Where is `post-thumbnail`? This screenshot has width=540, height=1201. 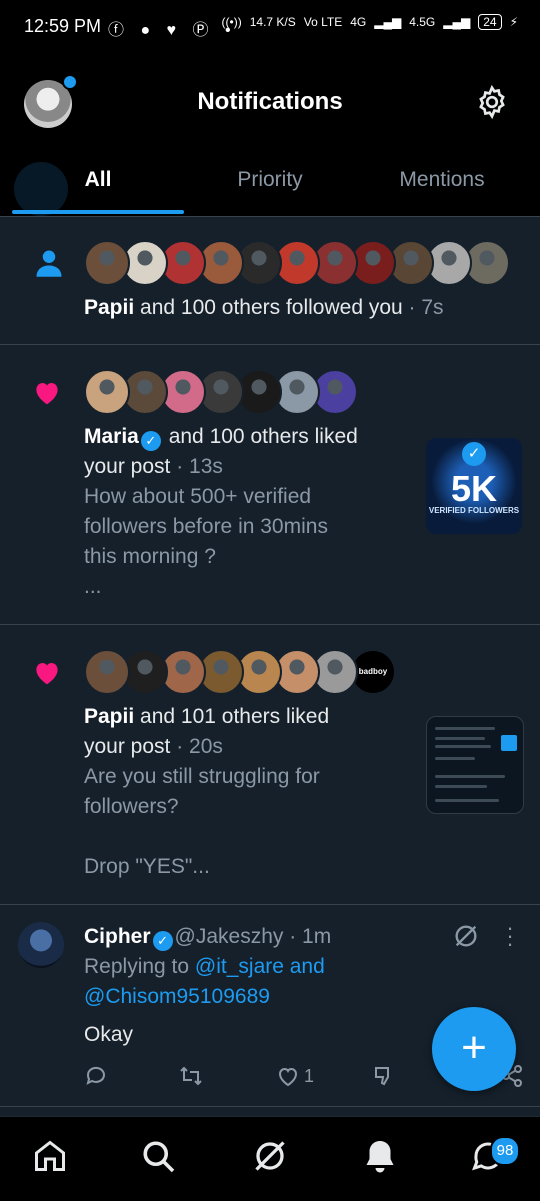 post-thumbnail is located at coordinates (475, 765).